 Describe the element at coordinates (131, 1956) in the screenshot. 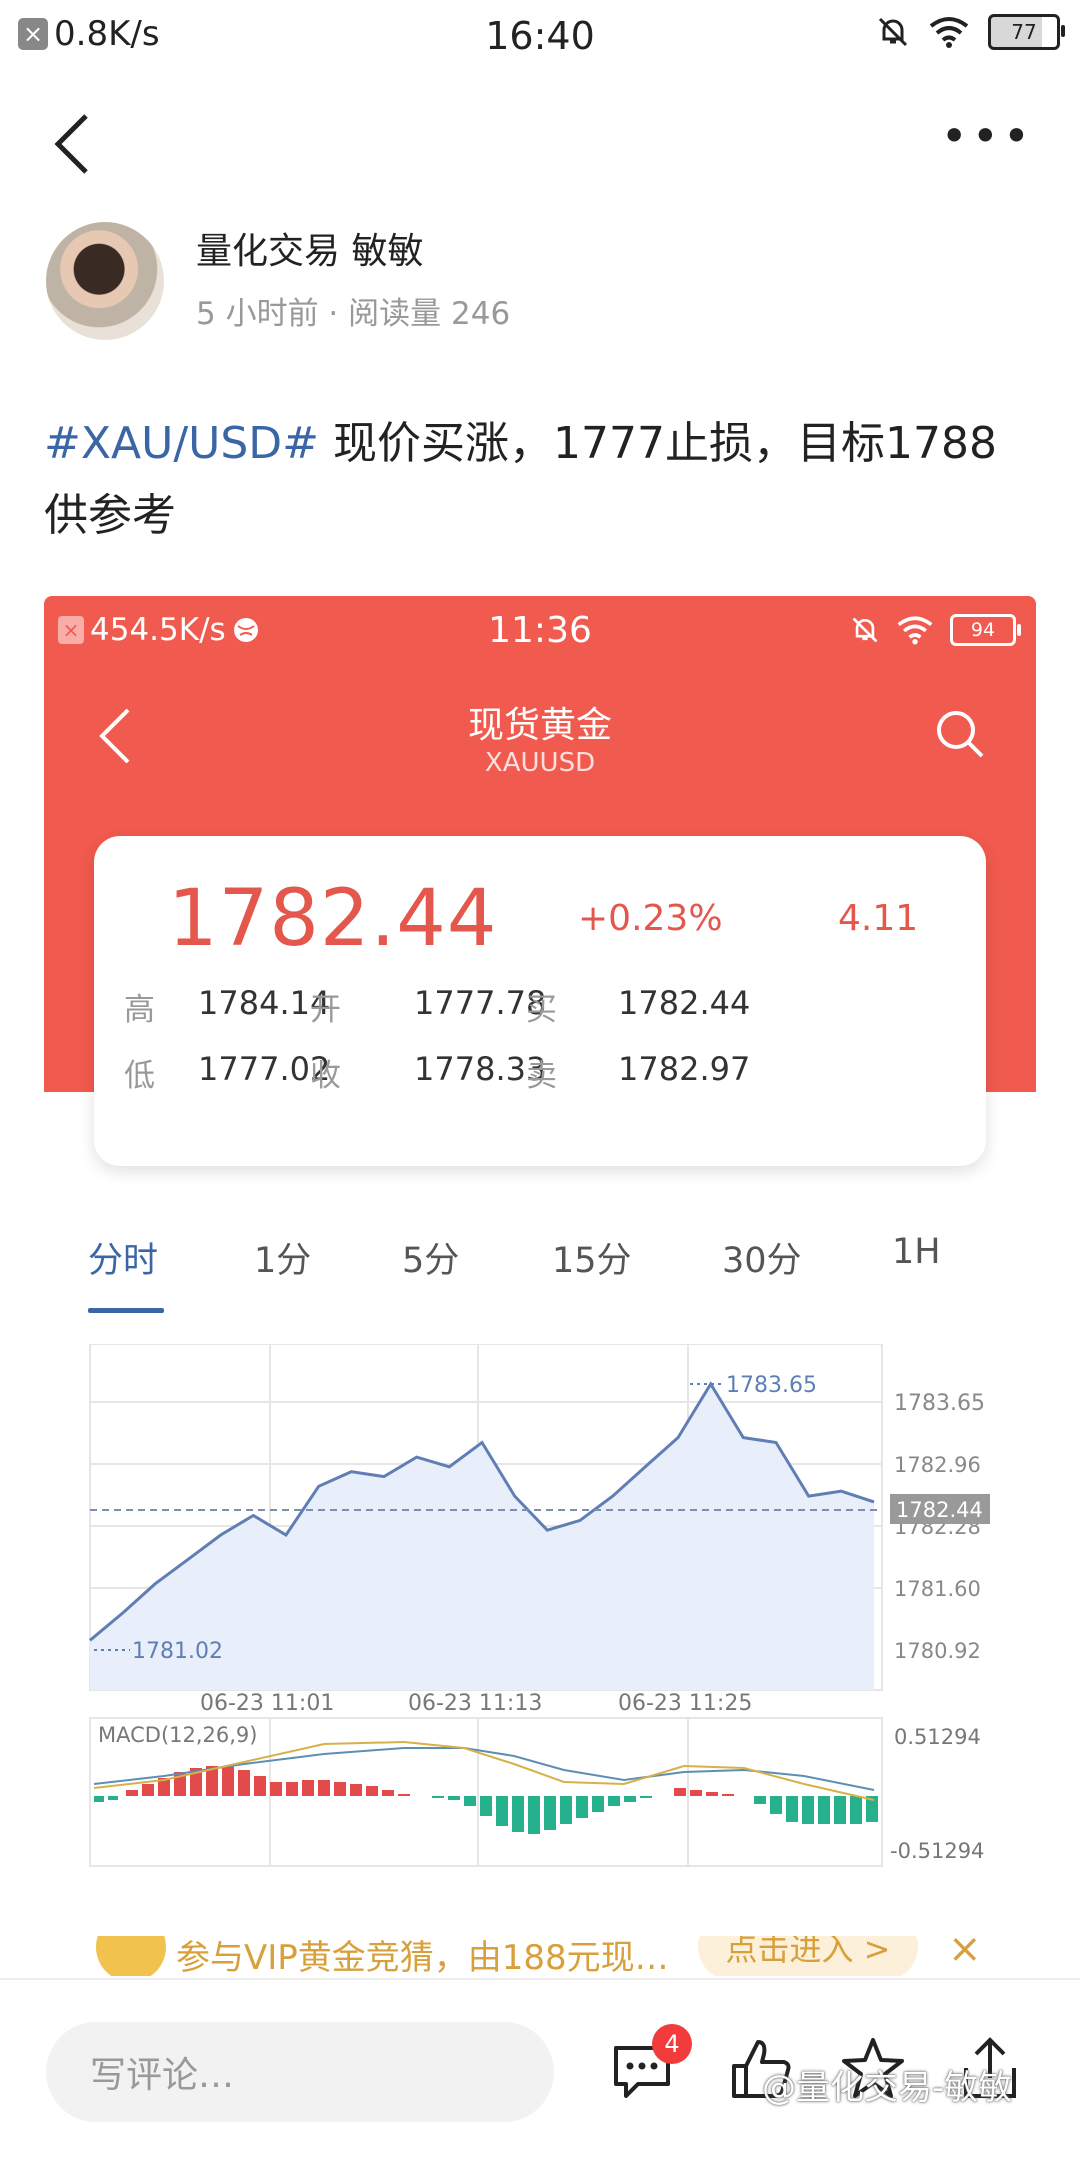

I see `coin-icon` at that location.